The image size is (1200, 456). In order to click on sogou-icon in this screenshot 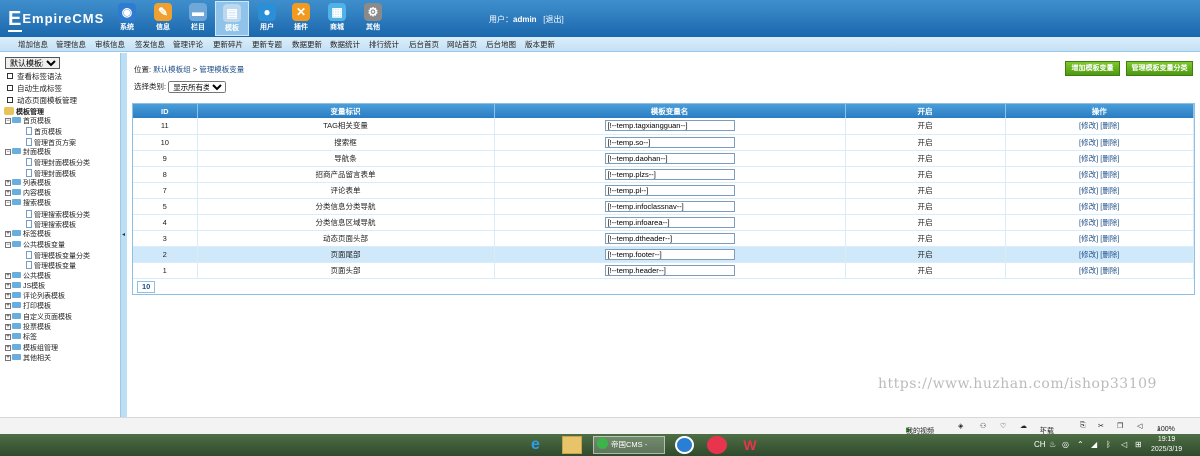, I will do `click(684, 445)`.